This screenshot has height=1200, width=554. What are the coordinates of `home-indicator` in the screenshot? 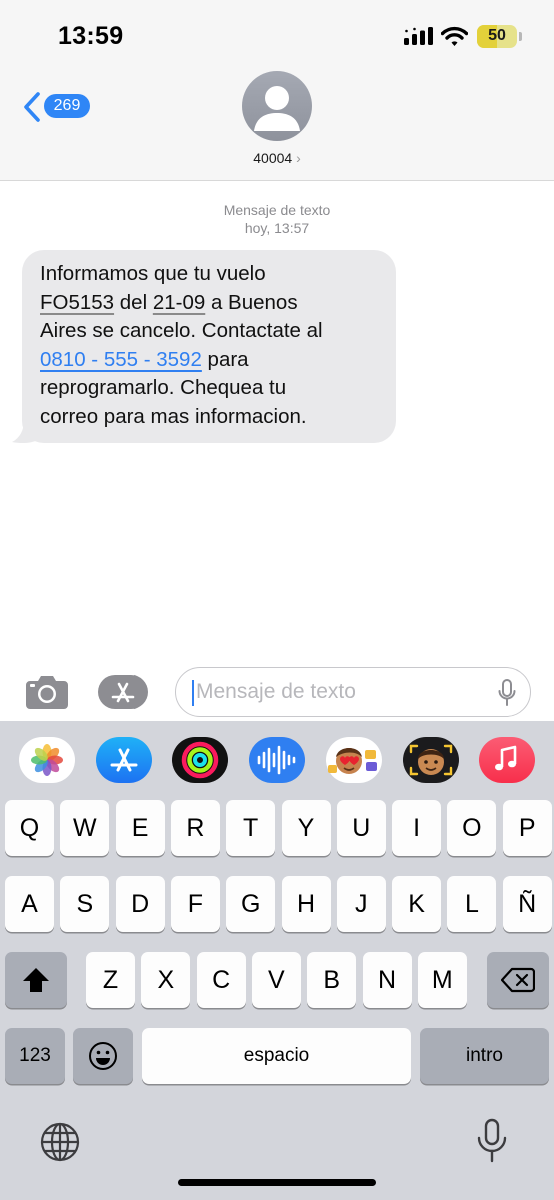 It's located at (277, 1182).